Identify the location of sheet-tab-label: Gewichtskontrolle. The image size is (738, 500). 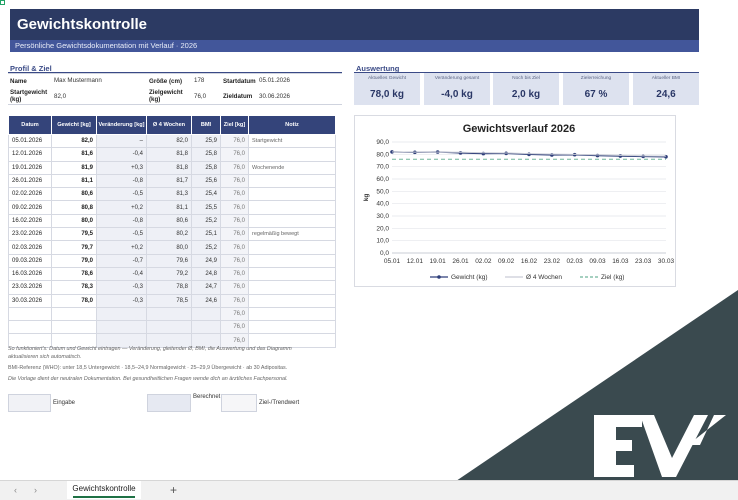
(104, 488).